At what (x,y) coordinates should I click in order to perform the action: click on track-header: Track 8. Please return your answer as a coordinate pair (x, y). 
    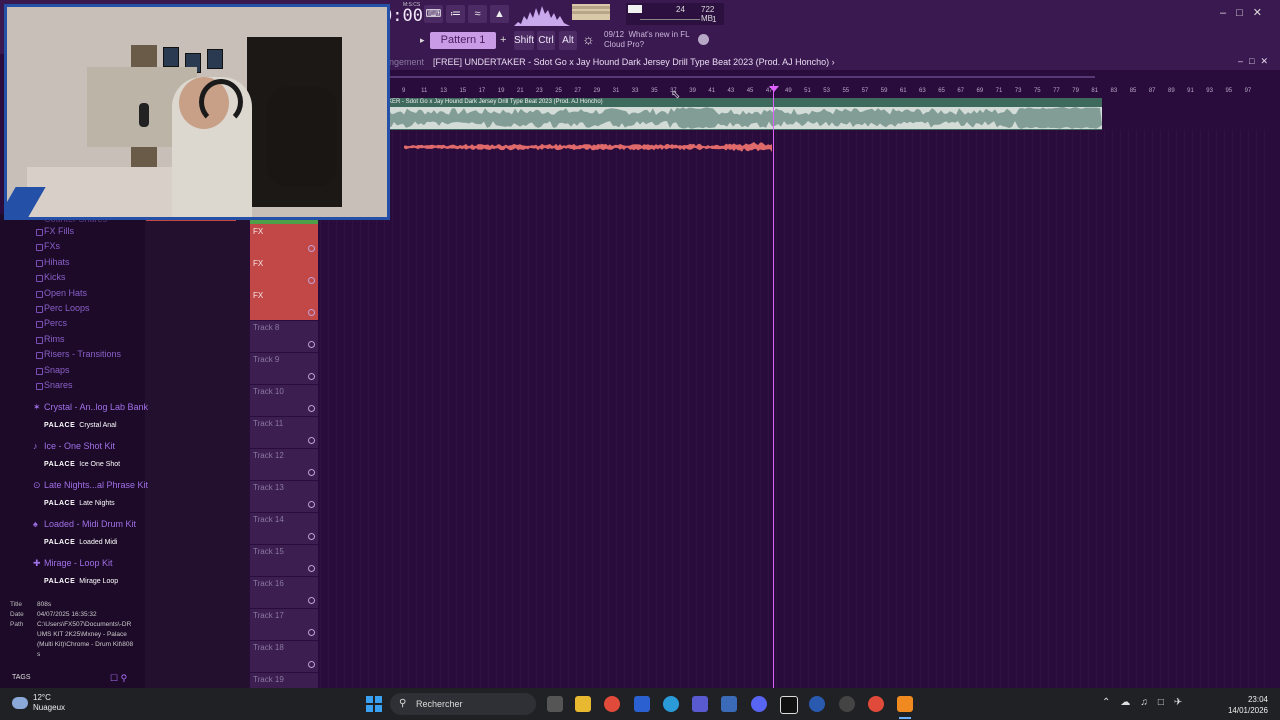
    Looking at the image, I should click on (284, 336).